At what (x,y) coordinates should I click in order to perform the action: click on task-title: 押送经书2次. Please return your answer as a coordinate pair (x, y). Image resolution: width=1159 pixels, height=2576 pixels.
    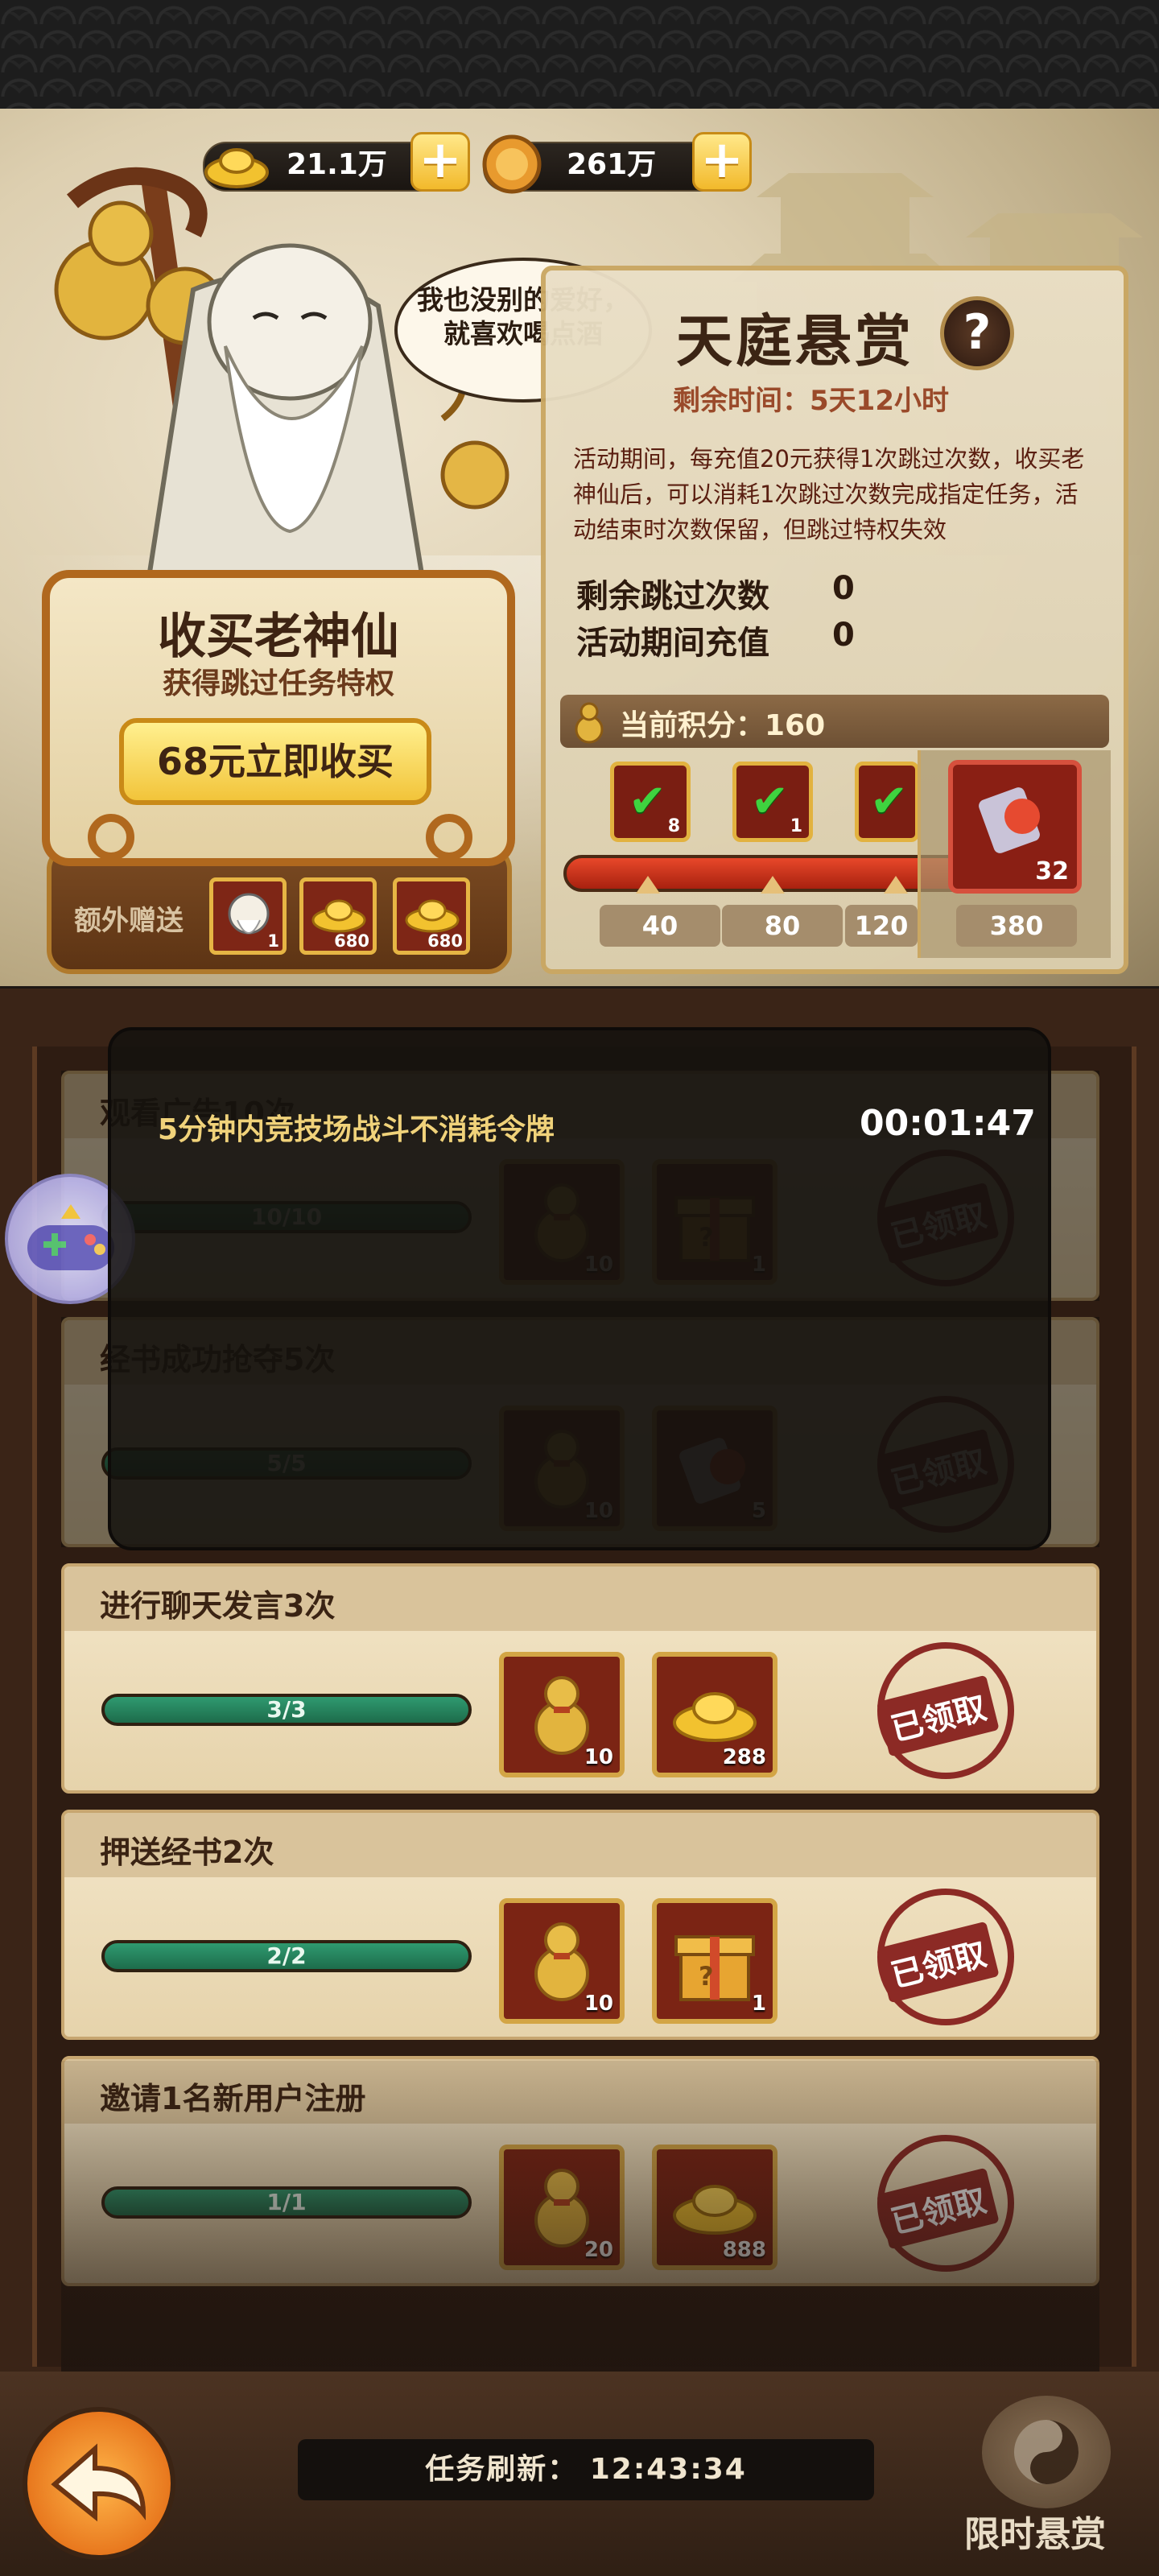
    Looking at the image, I should click on (187, 1852).